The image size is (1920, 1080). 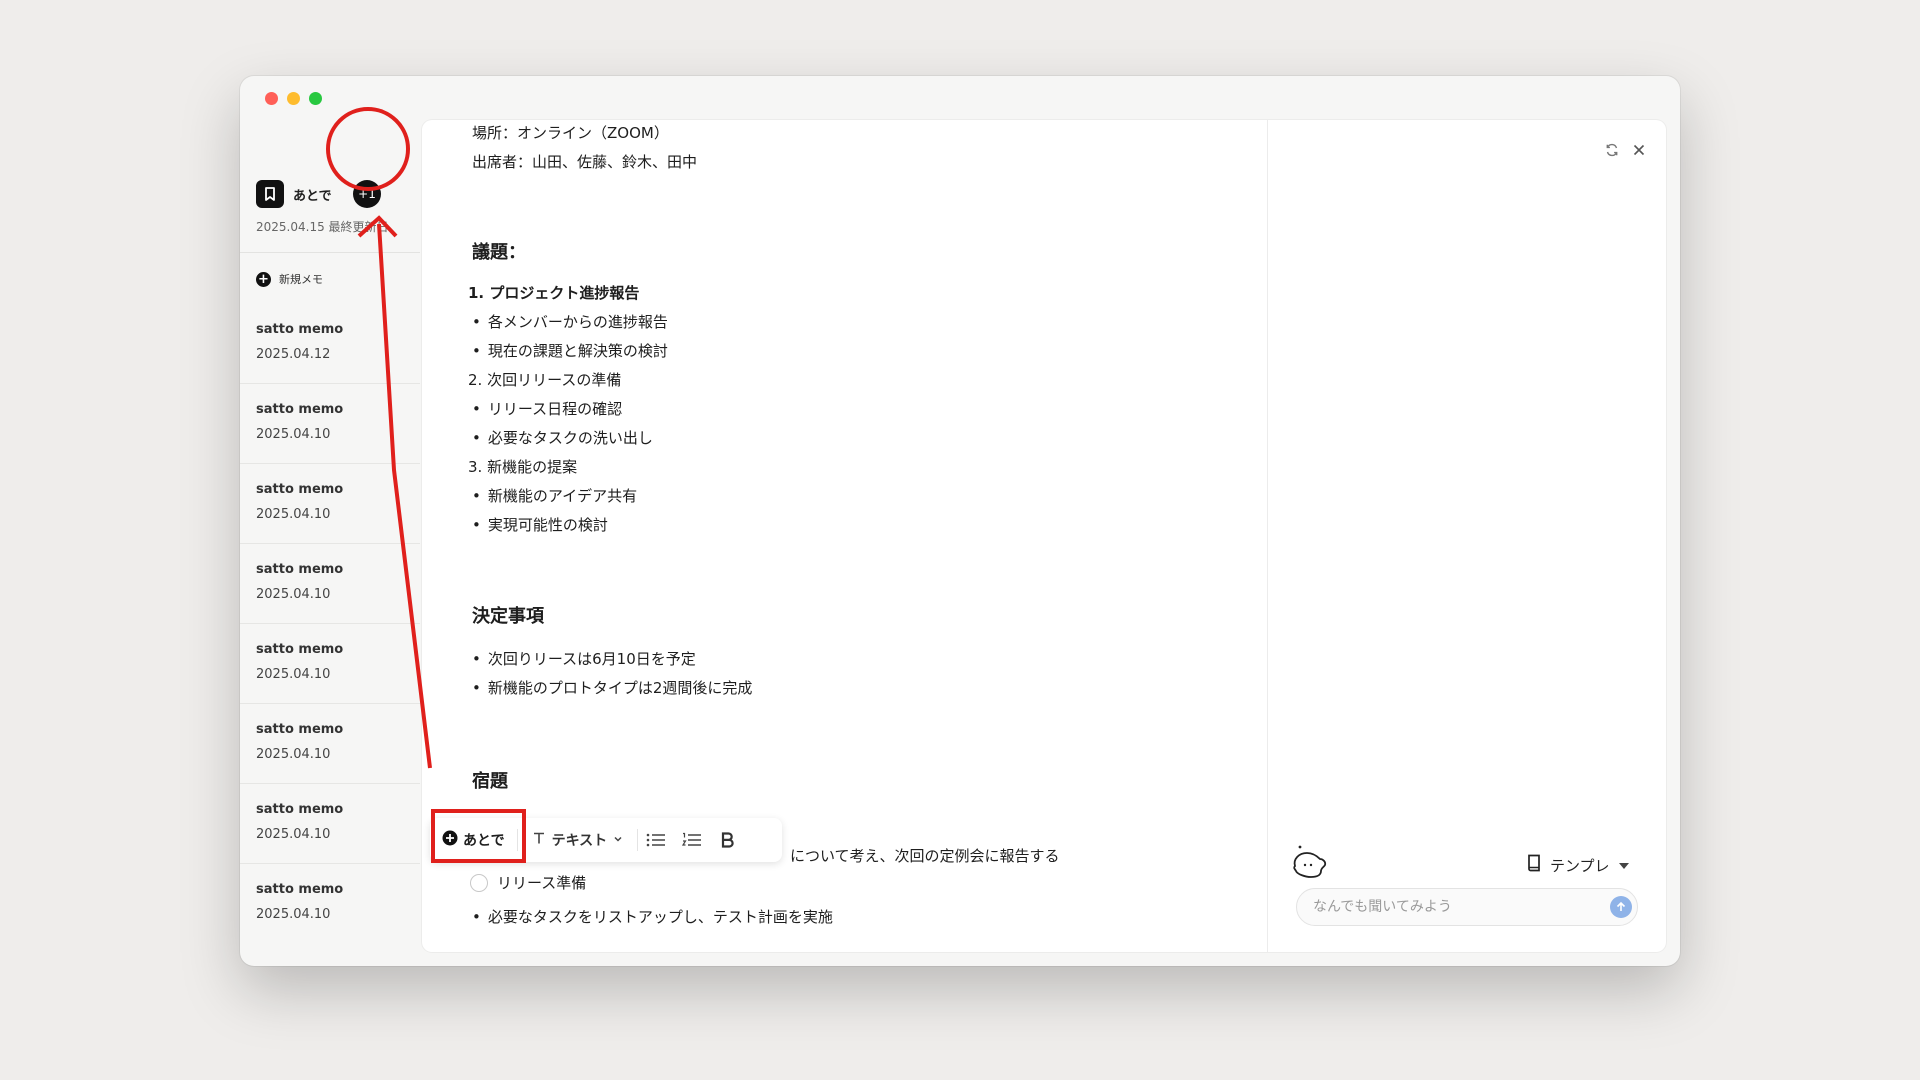 I want to click on bullet-list-icon, so click(x=656, y=840).